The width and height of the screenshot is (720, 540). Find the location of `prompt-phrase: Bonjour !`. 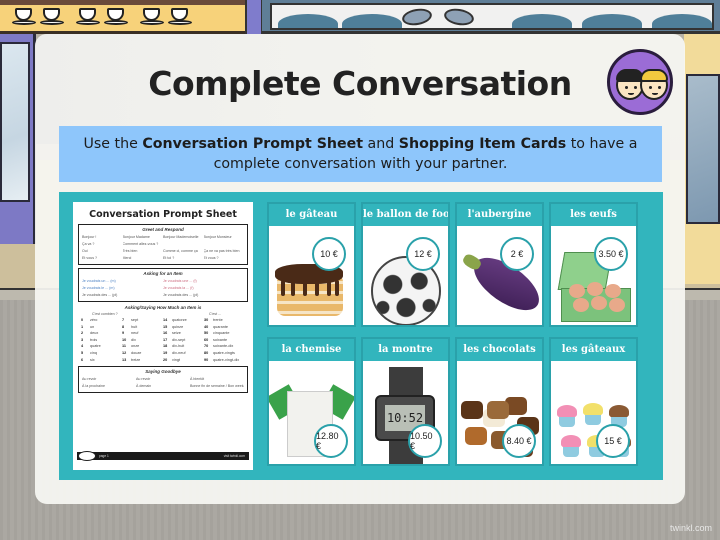

prompt-phrase: Bonjour ! is located at coordinates (89, 237).